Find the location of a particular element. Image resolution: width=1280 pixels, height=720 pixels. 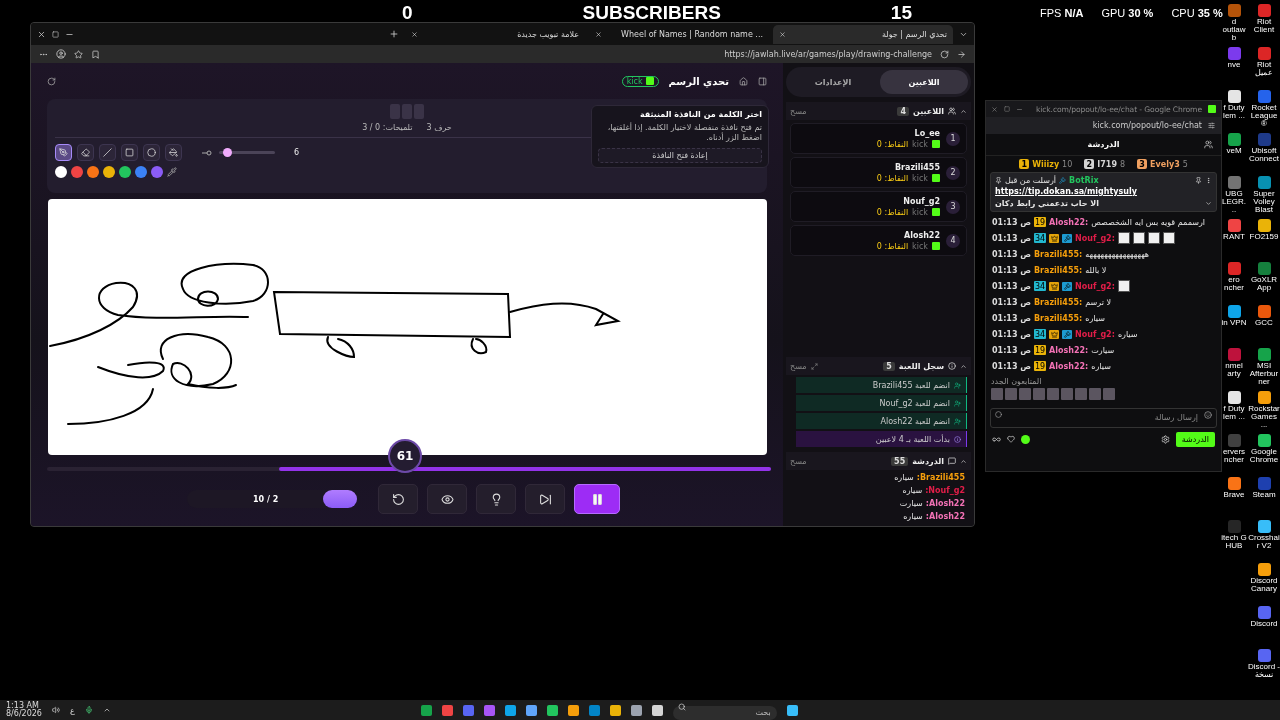

pinned-link: https://tip.dokan.sa/mightysuly is located at coordinates (1066, 191).